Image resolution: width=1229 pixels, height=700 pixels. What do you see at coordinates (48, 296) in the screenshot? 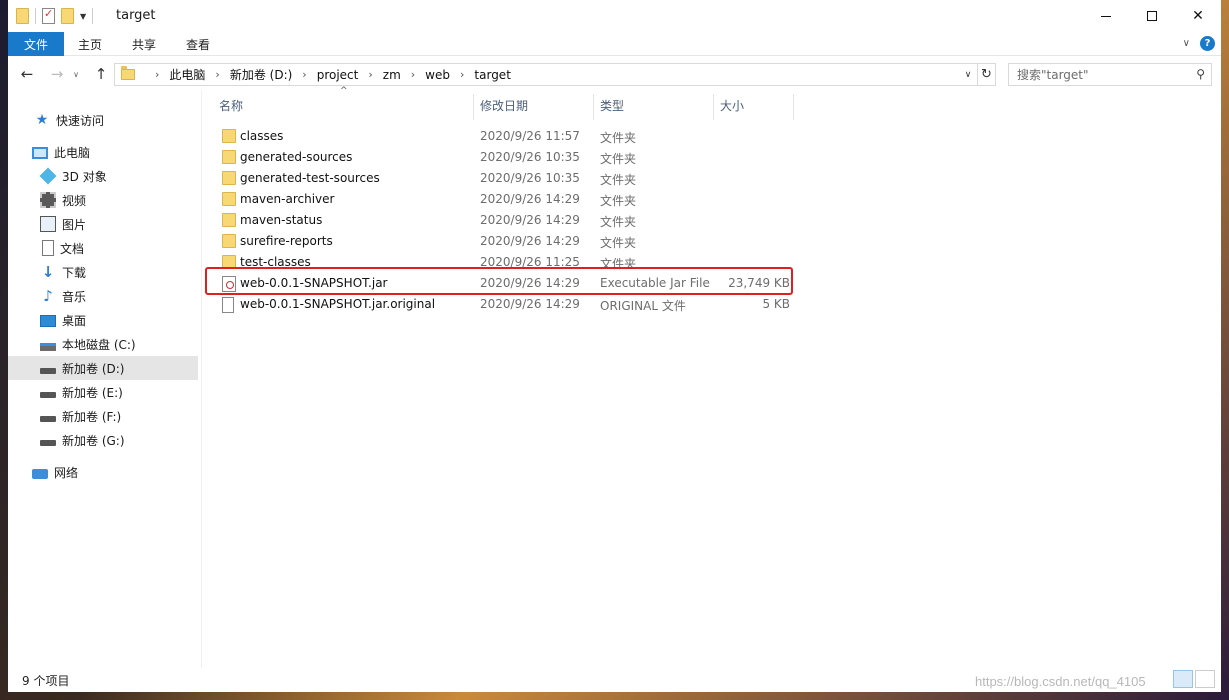
I see `music-icon: ♪` at bounding box center [48, 296].